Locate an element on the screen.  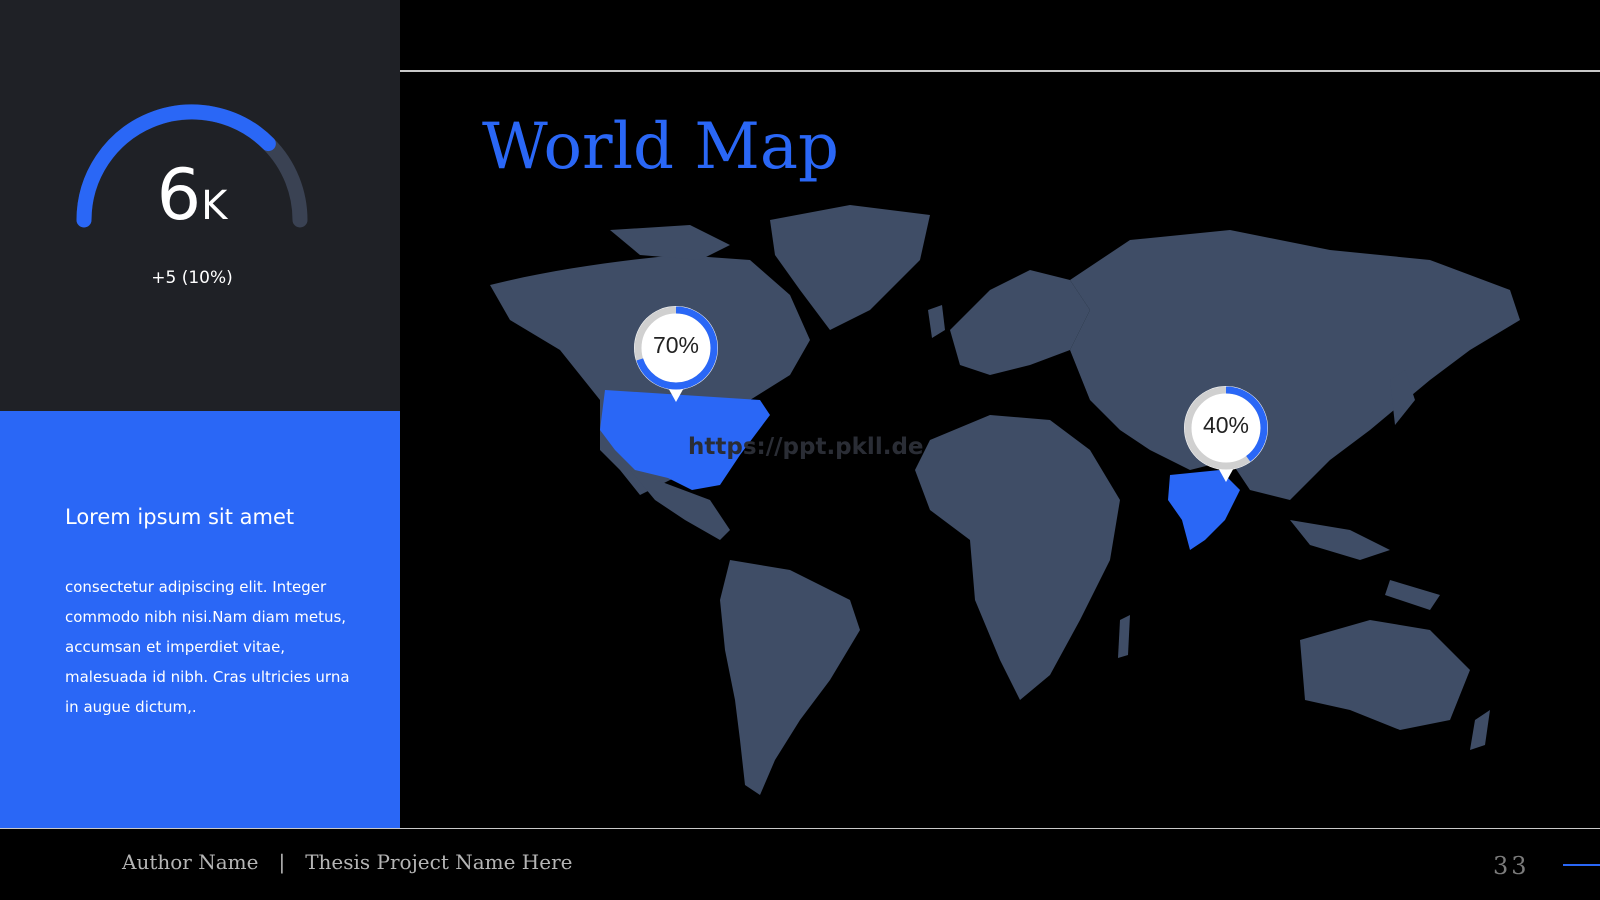
pin-usa: 70% is located at coordinates (676, 357).